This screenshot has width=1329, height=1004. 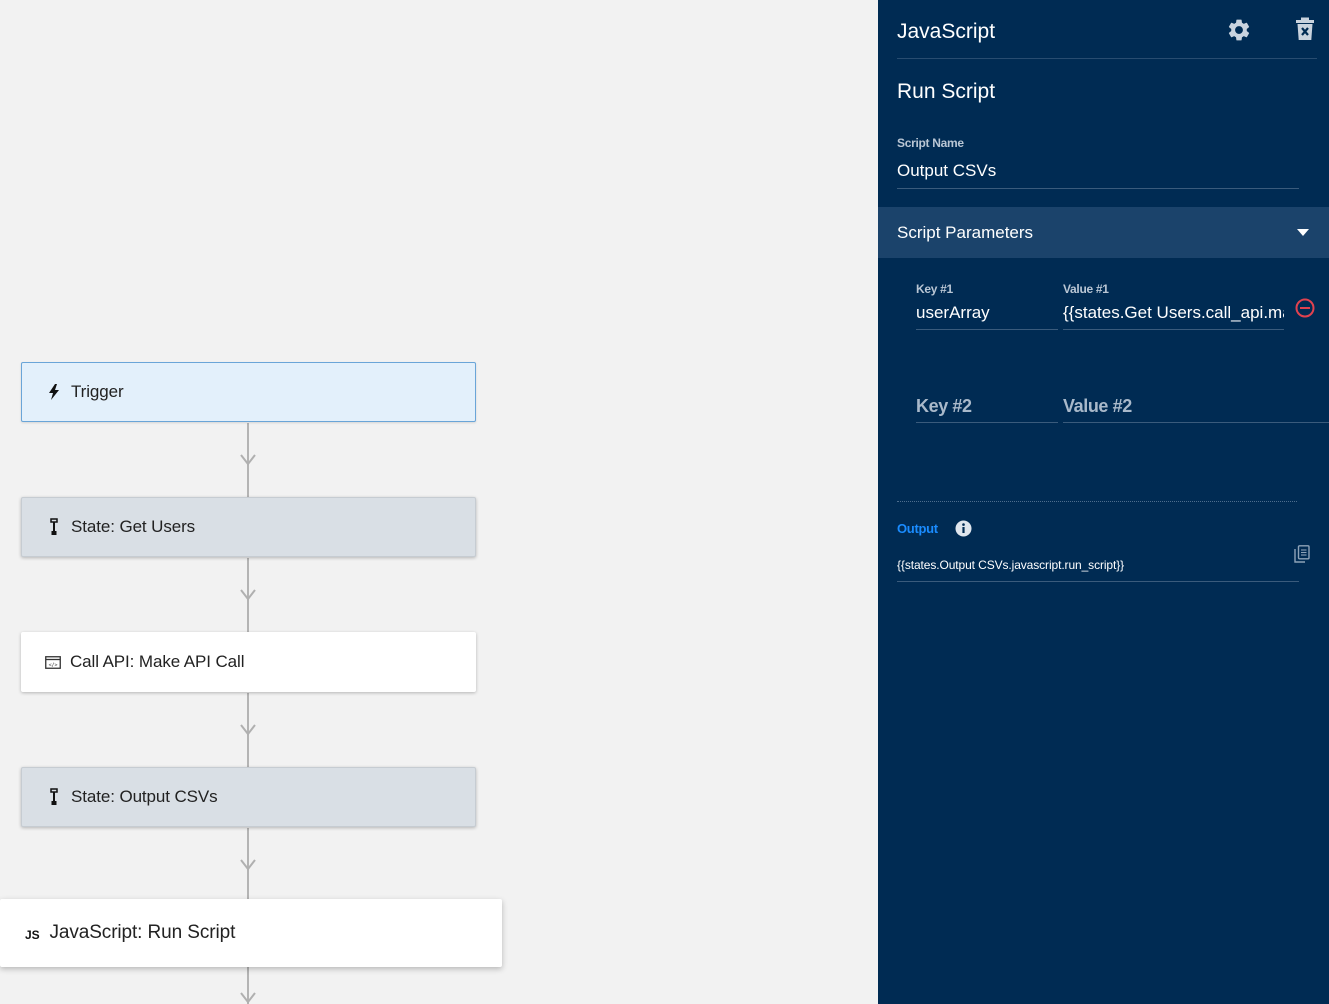 What do you see at coordinates (1097, 501) in the screenshot?
I see `section-divider` at bounding box center [1097, 501].